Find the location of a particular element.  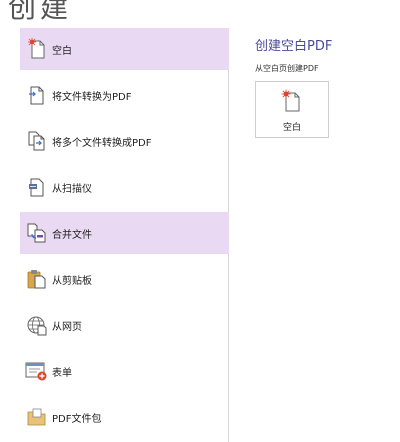

sidebar-item-label: 将文件转换为PDF is located at coordinates (92, 97).